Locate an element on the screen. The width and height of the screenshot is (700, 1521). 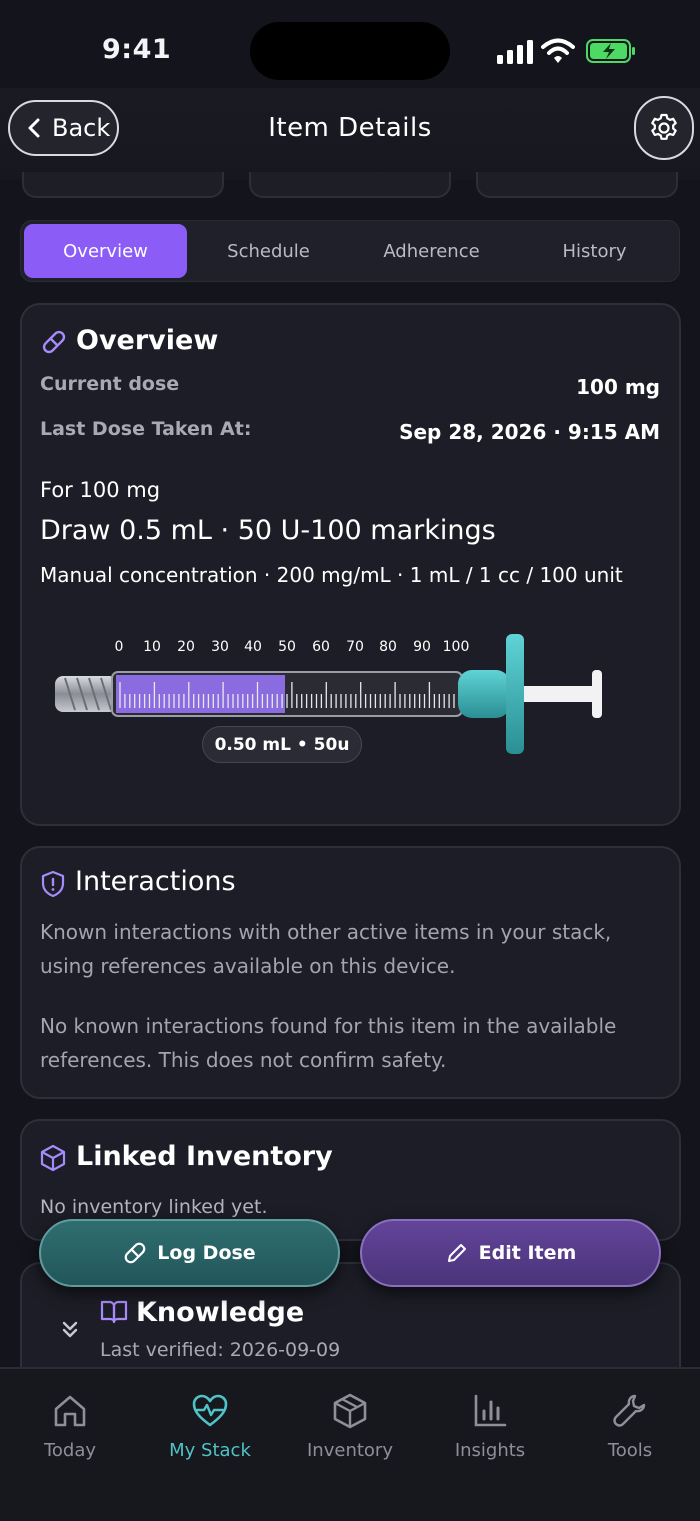
edit-item-button: Edit Item is located at coordinates (510, 1253).